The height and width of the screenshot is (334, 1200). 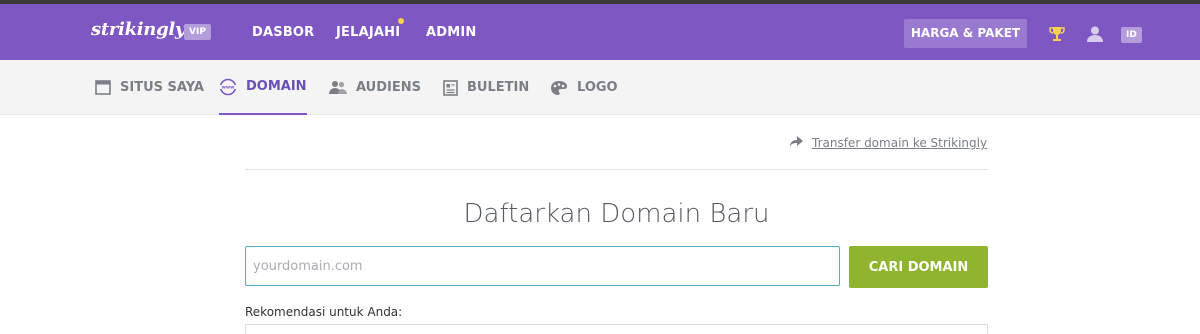 I want to click on tab-domain: www DOMAIN, so click(x=263, y=87).